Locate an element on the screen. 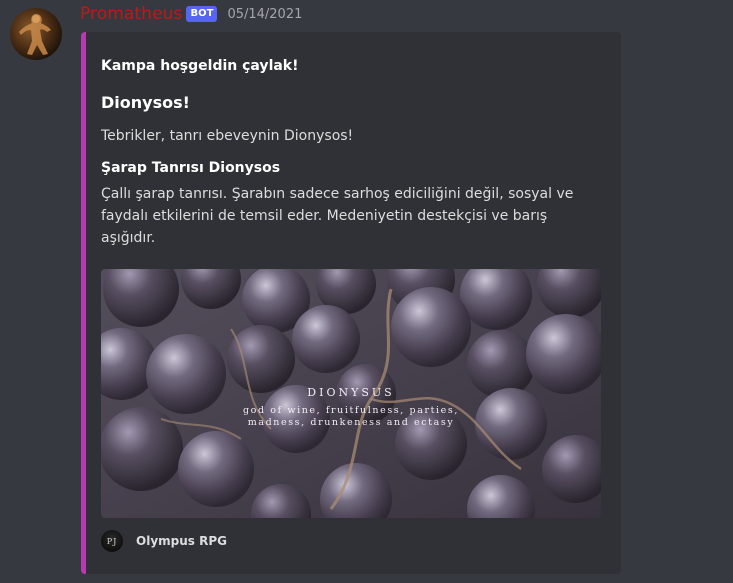 The image size is (733, 583). embed-description: Tebrikler, tanrı ebeveynin Dionysos! is located at coordinates (227, 136).